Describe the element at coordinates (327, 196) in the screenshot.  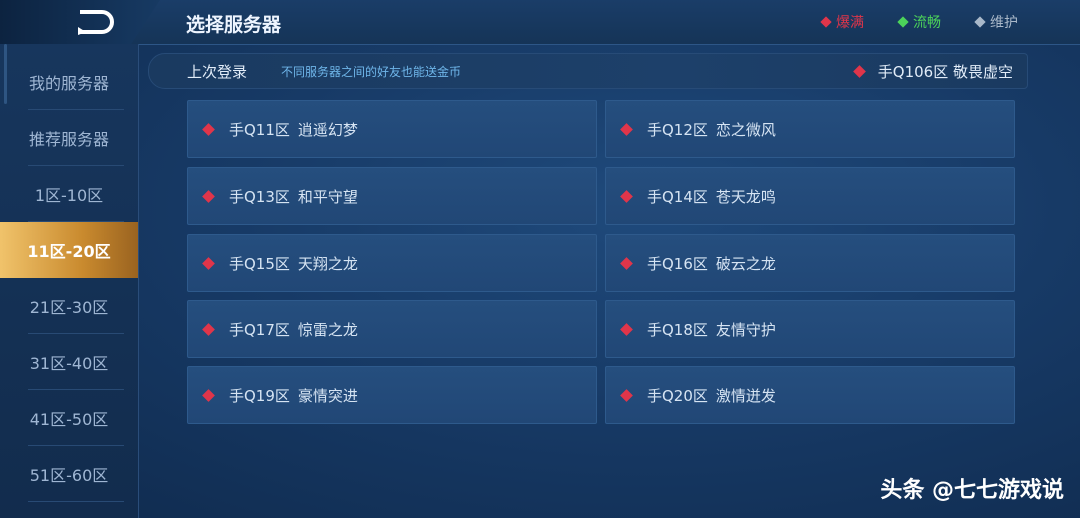
I see `server-name: 和平守望` at that location.